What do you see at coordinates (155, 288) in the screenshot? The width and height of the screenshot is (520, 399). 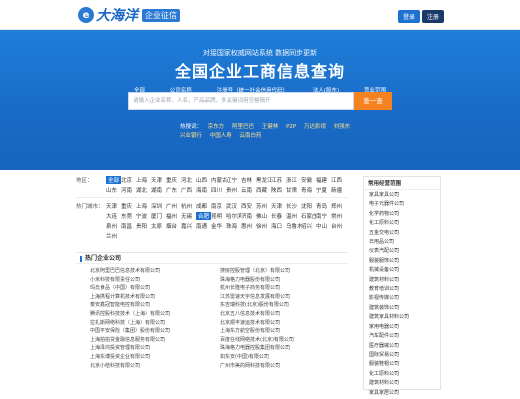 I see `company-link: 玛氏食品（中国）有限公司` at bounding box center [155, 288].